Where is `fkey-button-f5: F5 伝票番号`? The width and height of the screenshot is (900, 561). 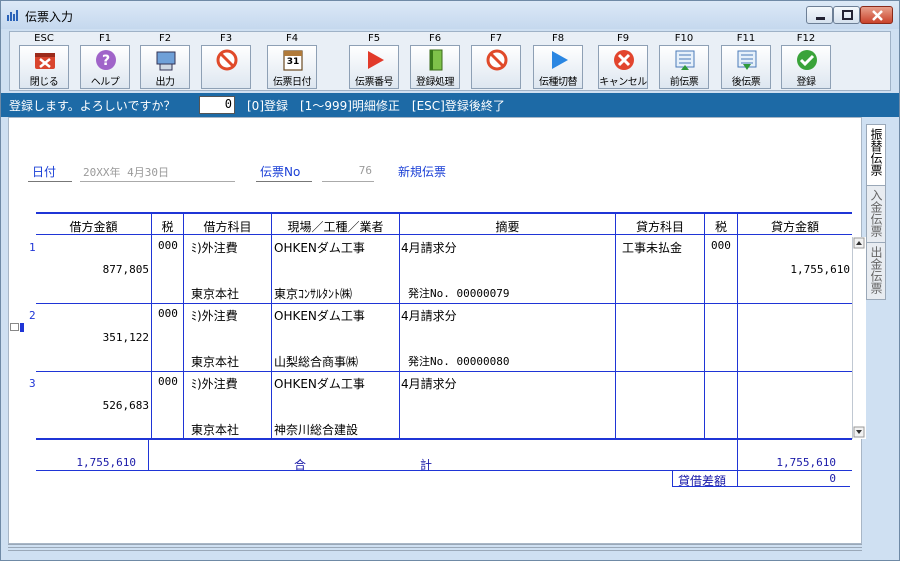 fkey-button-f5: F5 伝票番号 is located at coordinates (374, 62).